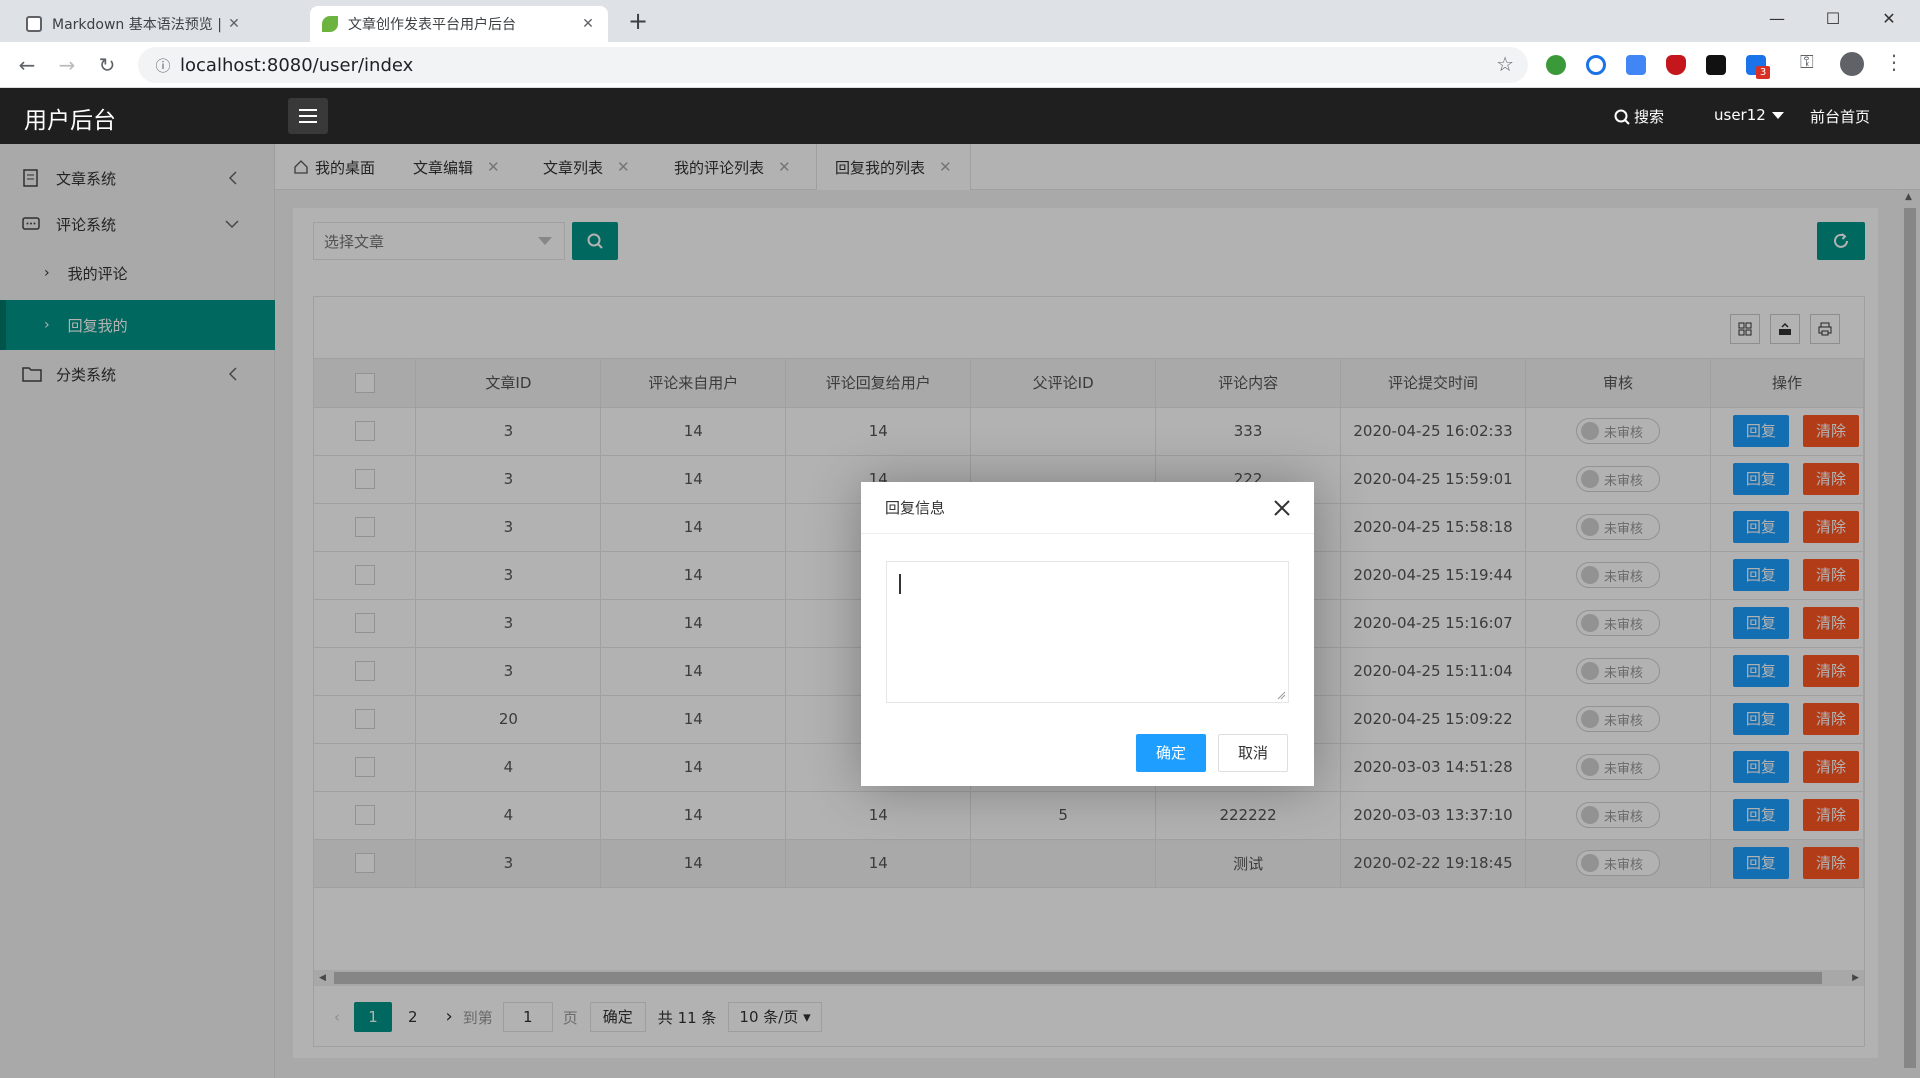 The width and height of the screenshot is (1920, 1078). Describe the element at coordinates (1253, 753) in the screenshot. I see `cancel-button: 取消` at that location.